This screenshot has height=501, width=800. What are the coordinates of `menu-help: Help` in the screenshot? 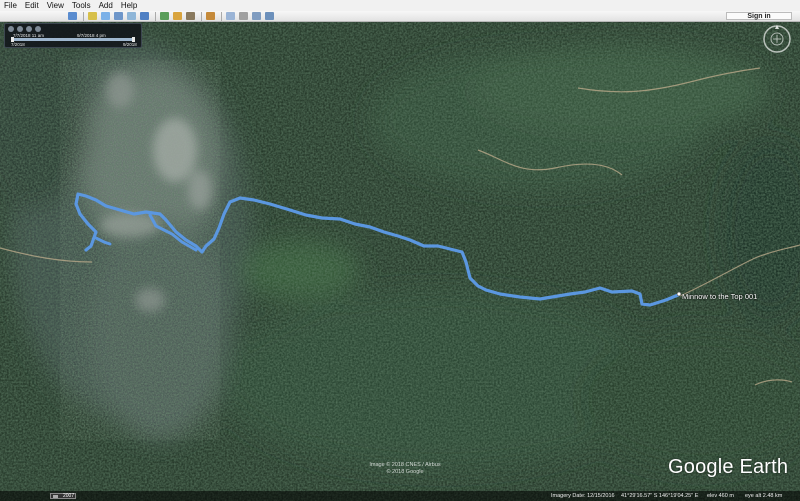 It's located at (129, 5).